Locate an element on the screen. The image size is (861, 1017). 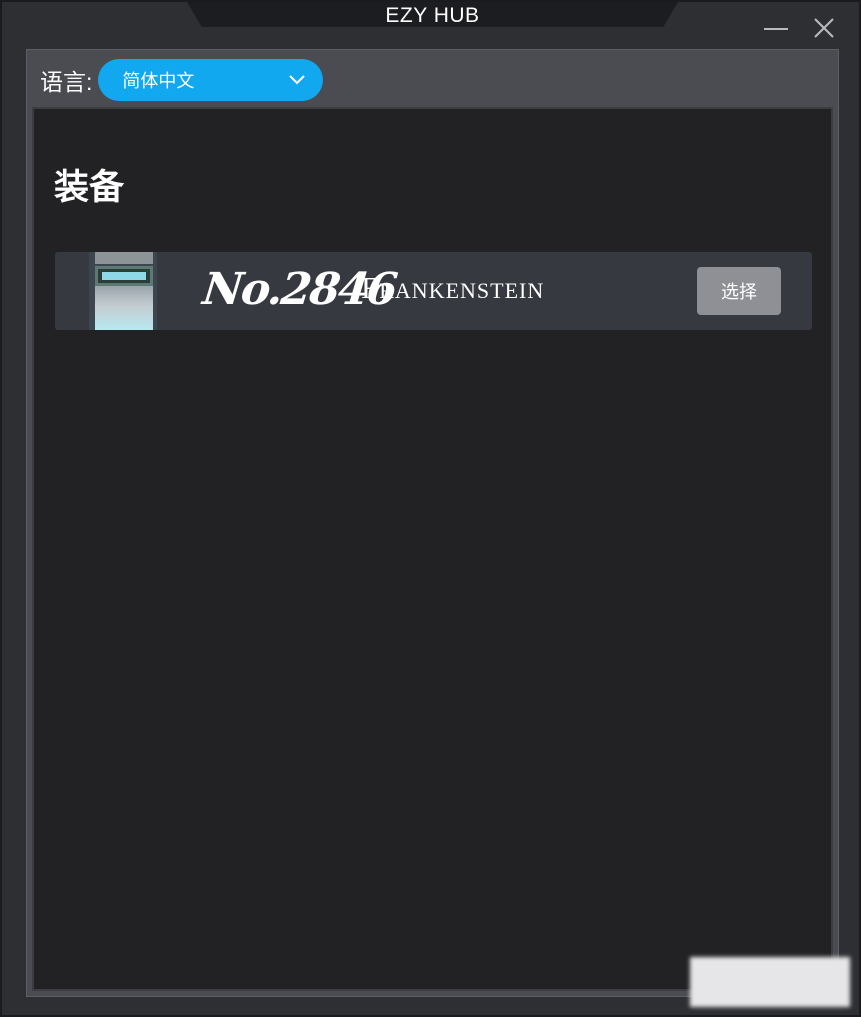
minimize-icon is located at coordinates (776, 29).